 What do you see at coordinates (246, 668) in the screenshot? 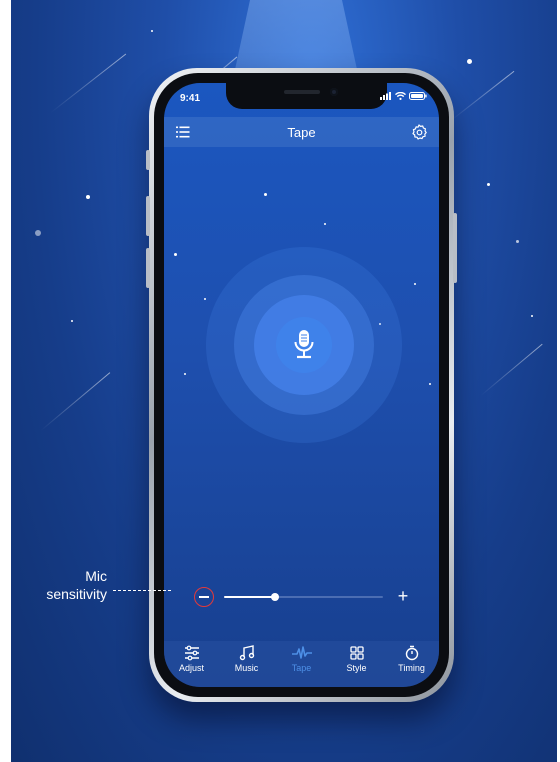
I see `tab-label: Music` at bounding box center [246, 668].